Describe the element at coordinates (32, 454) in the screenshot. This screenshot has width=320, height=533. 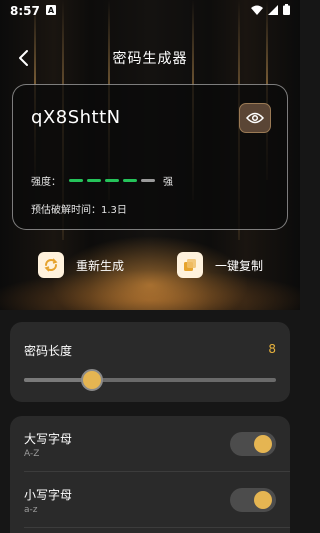
I see `option-sub: A-Z` at that location.